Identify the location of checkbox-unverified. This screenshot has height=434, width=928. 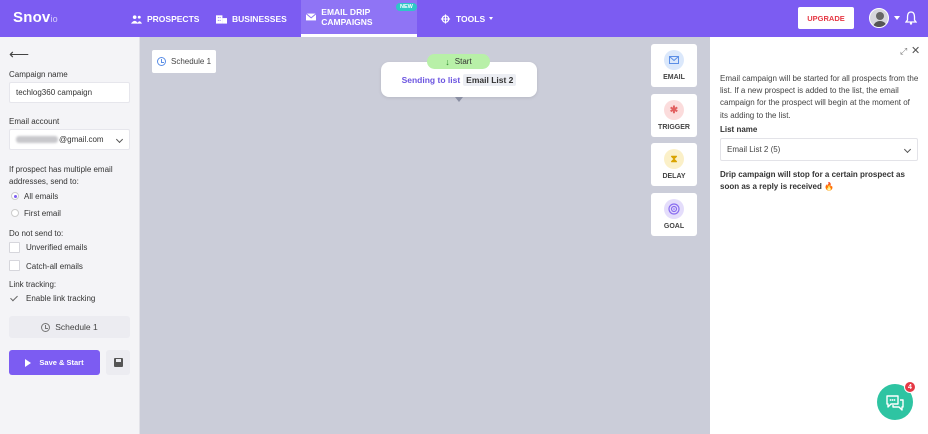
(14, 247).